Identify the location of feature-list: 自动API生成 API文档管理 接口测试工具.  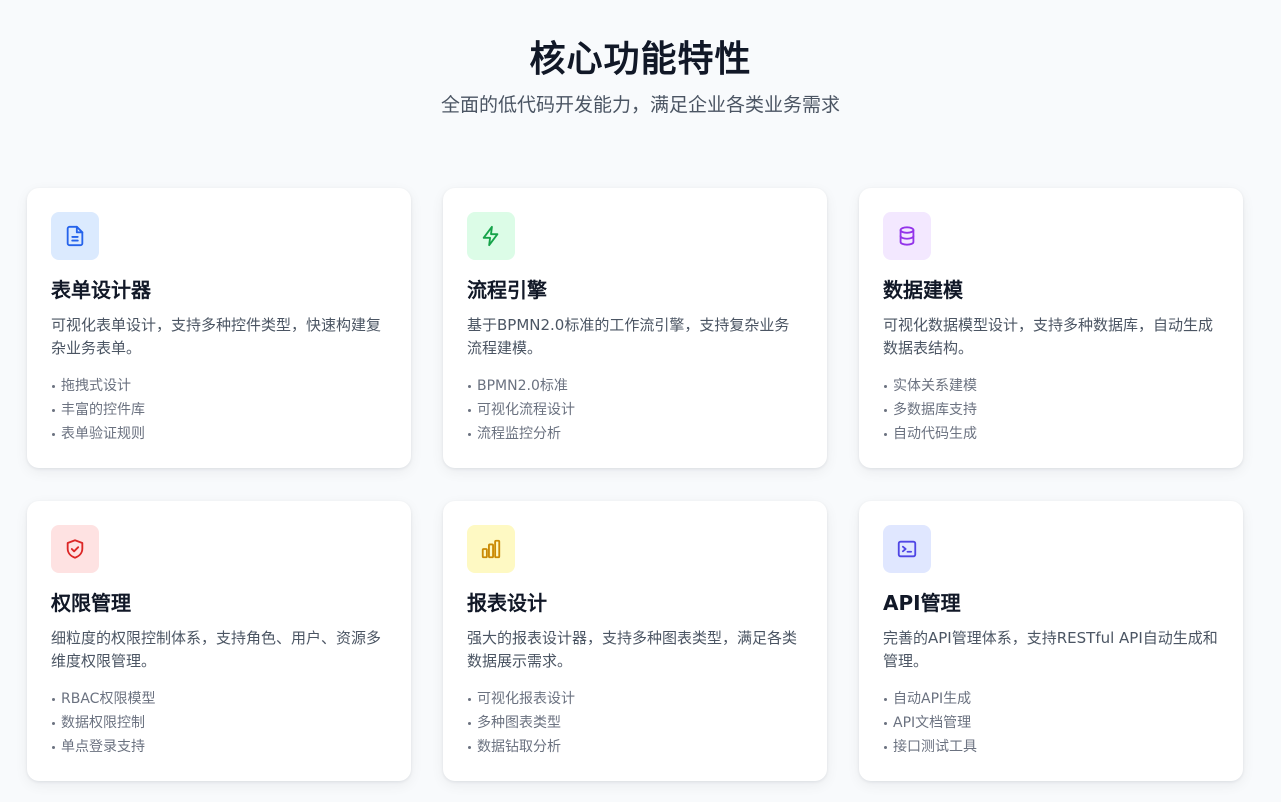
(1051, 723).